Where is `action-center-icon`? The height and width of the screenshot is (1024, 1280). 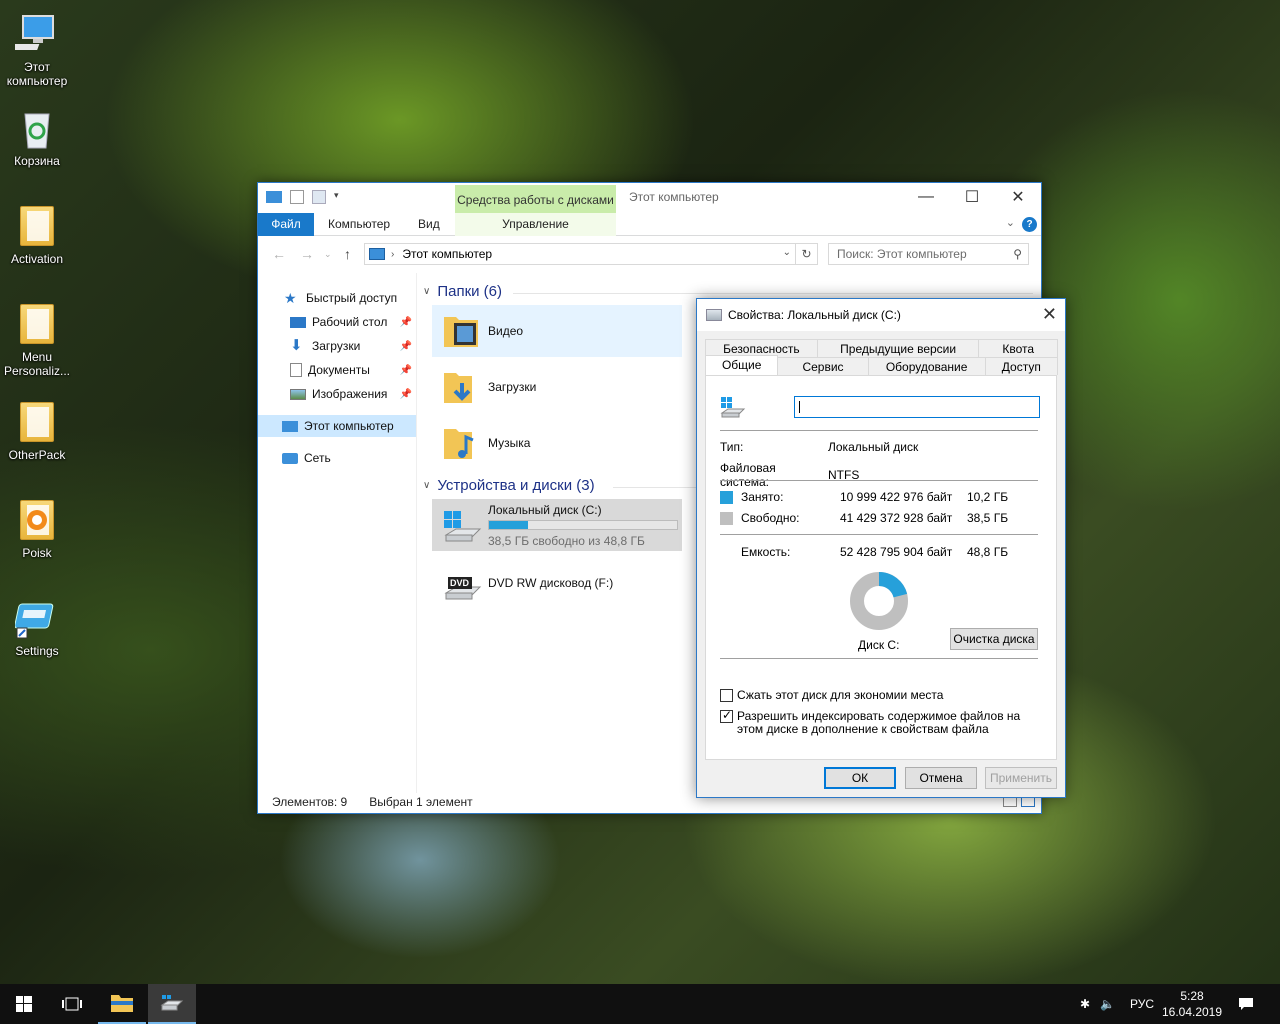
action-center-icon is located at coordinates (1246, 1004).